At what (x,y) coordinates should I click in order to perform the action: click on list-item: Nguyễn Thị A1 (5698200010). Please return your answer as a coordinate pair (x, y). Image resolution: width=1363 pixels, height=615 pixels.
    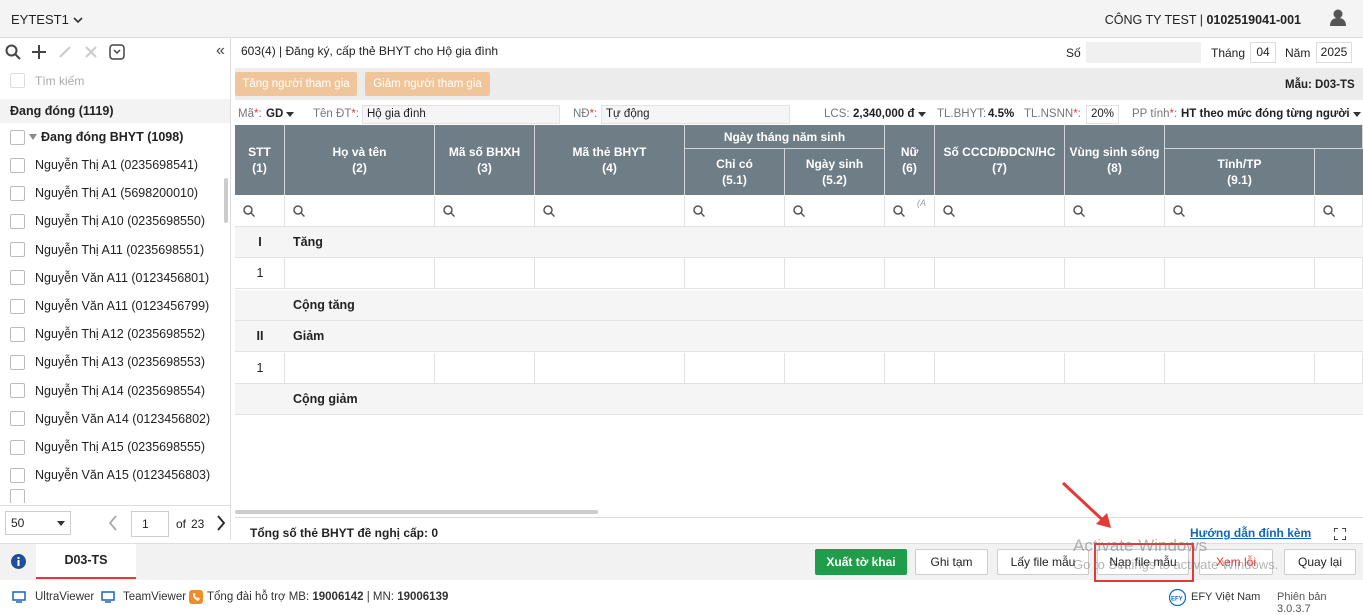
    Looking at the image, I should click on (115, 193).